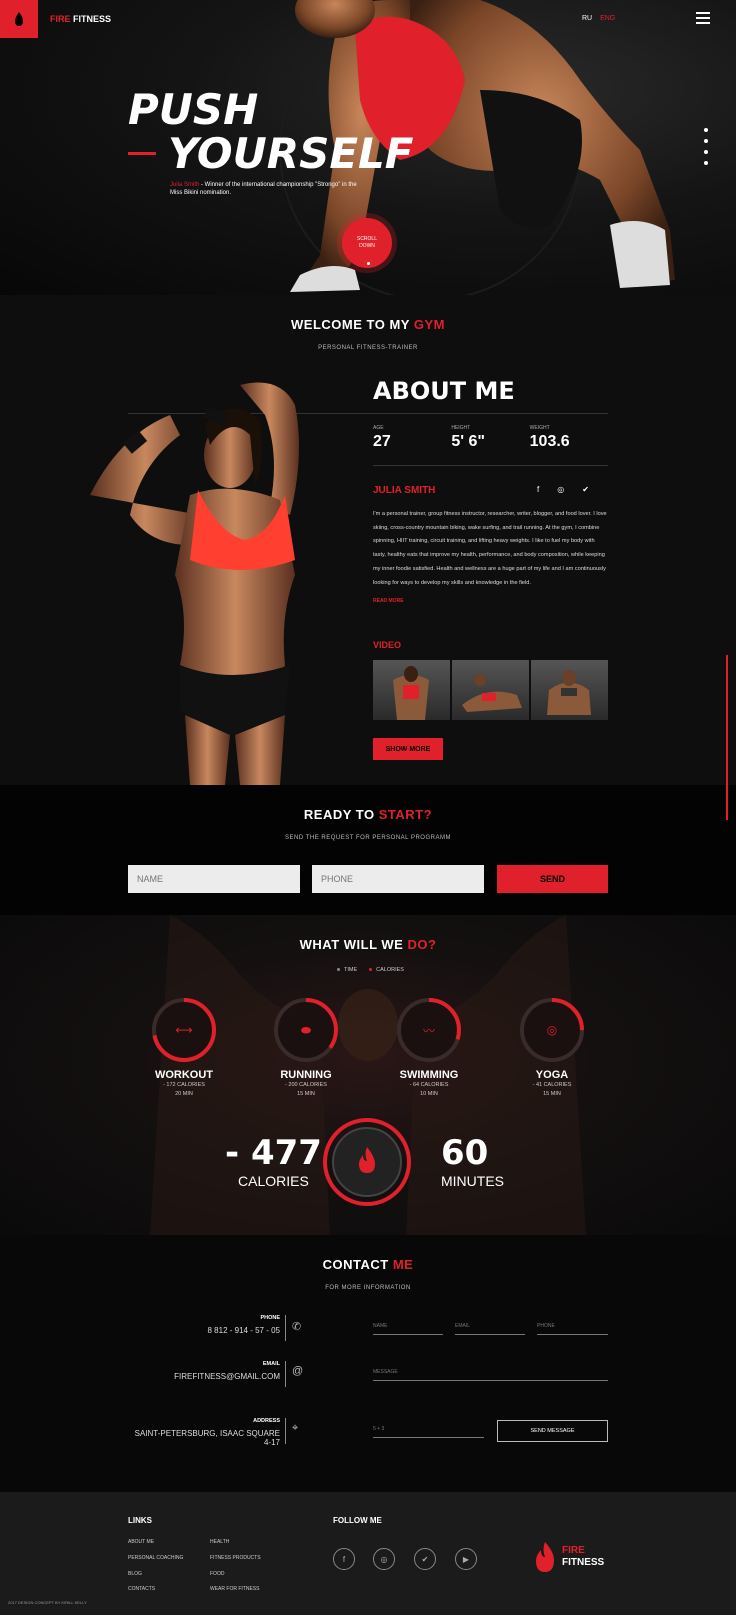  Describe the element at coordinates (572, 1329) in the screenshot. I see `form-phone-field: PHONE` at that location.